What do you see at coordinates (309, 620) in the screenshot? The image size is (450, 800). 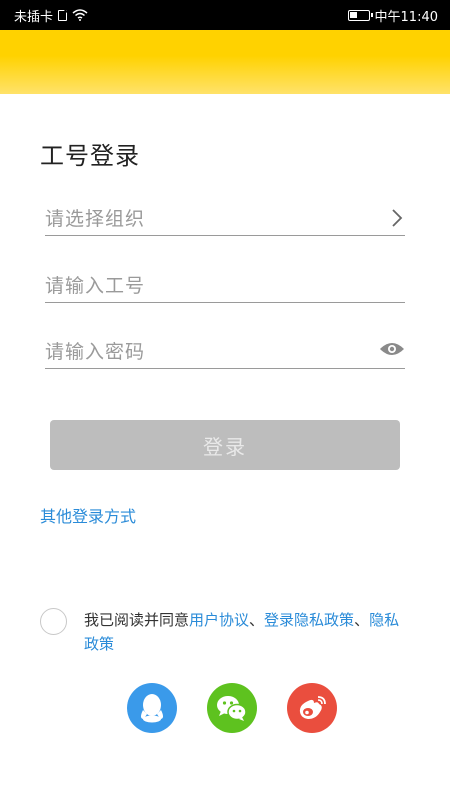 I see `login-privacy-link: 登录隐私政策` at bounding box center [309, 620].